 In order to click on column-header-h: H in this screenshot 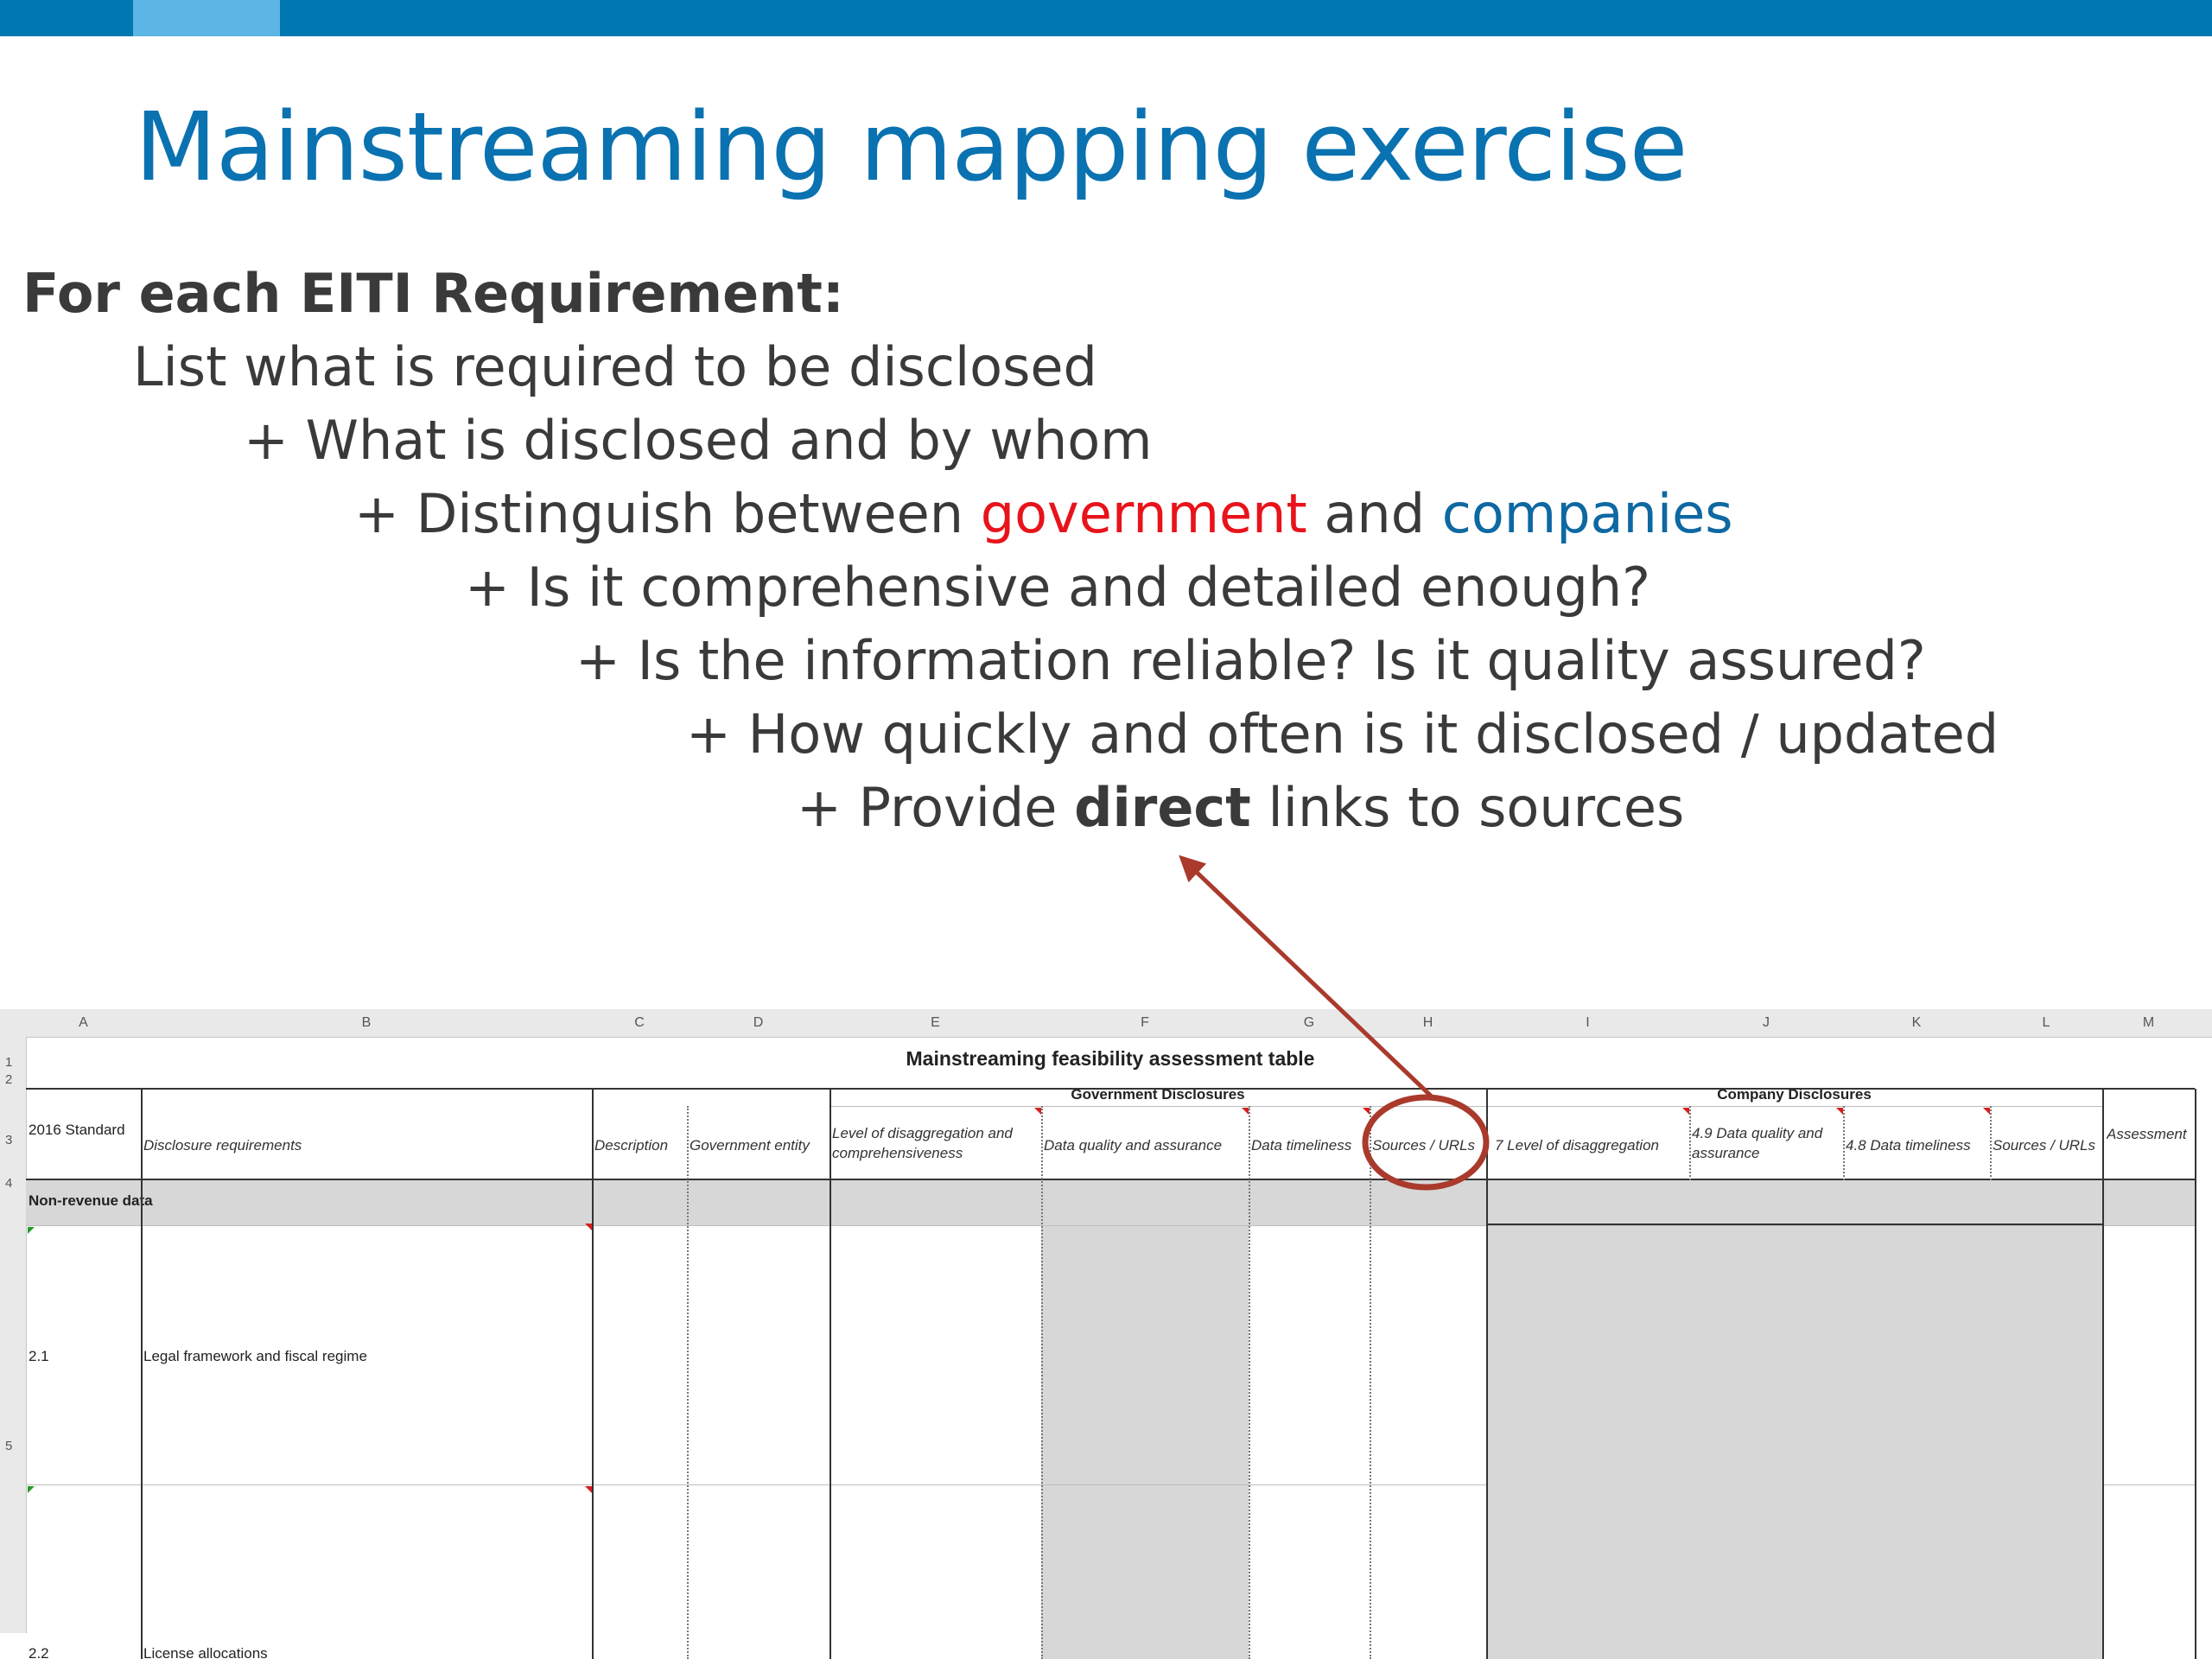, I will do `click(1428, 1023)`.